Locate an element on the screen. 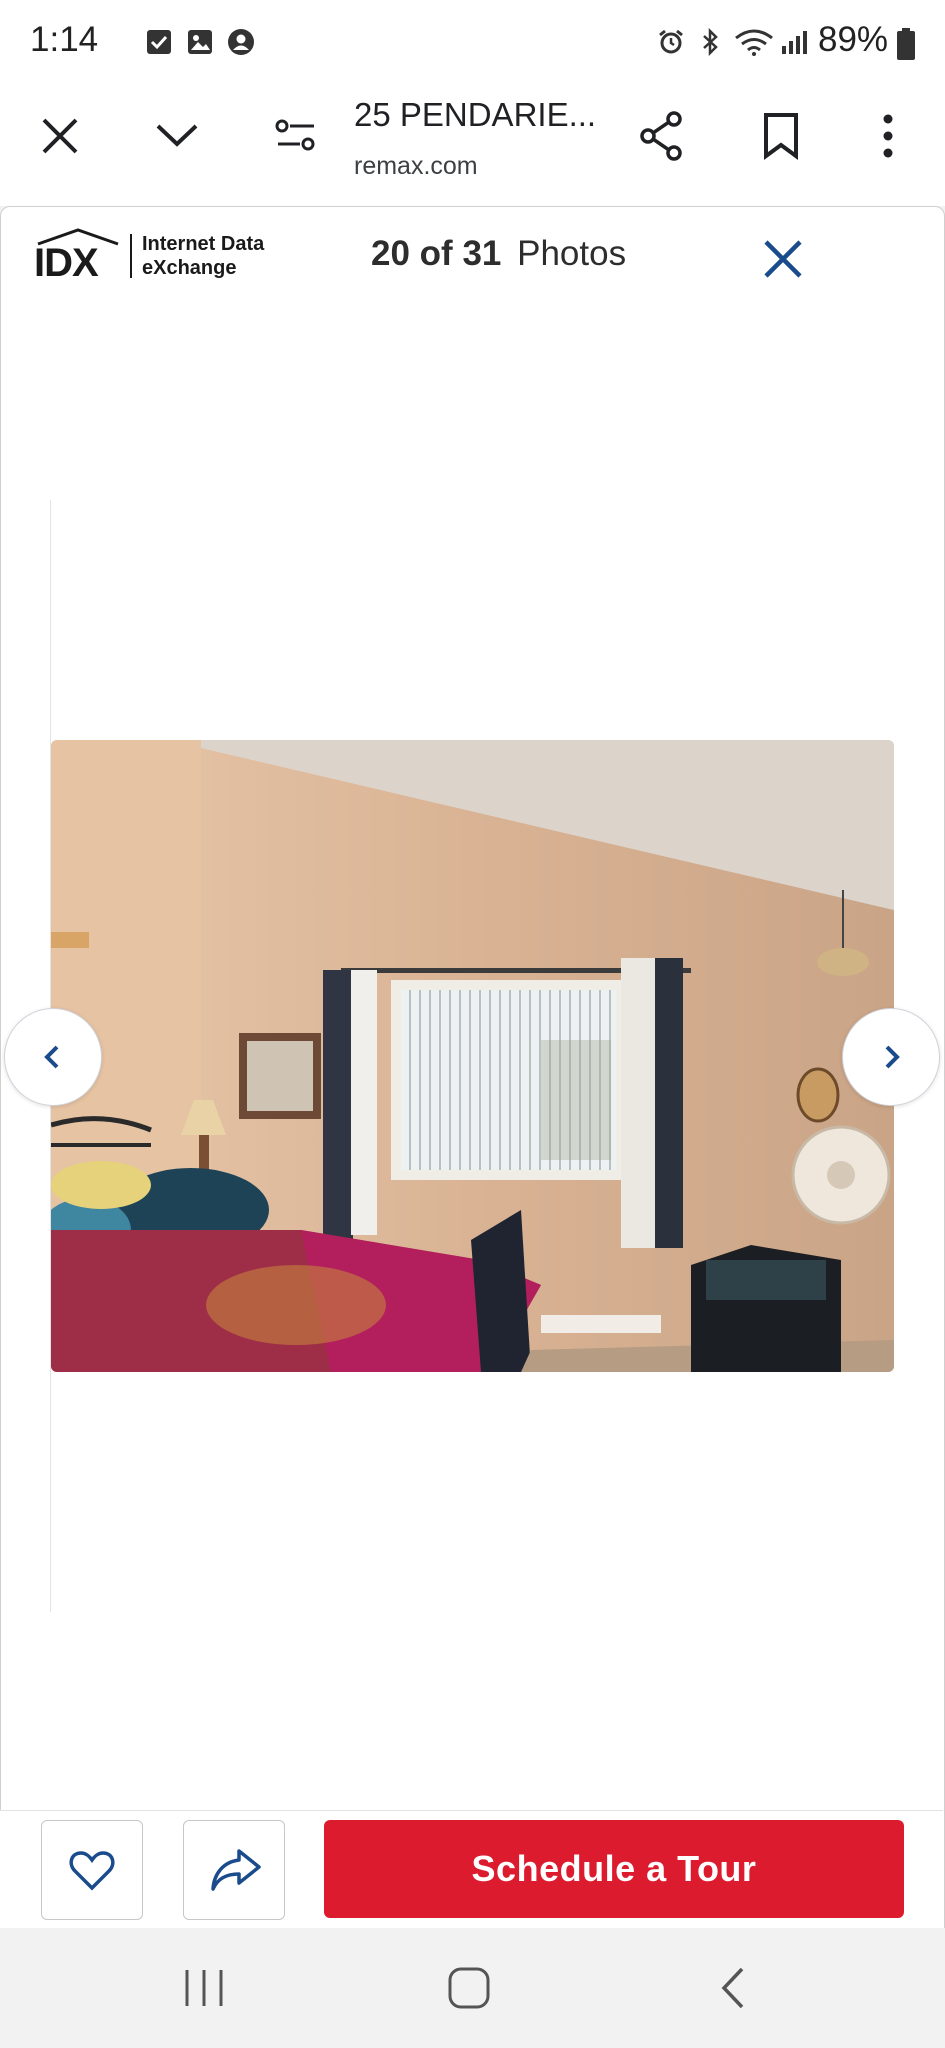 This screenshot has width=945, height=2048. checkbox-notification-icon is located at coordinates (159, 42).